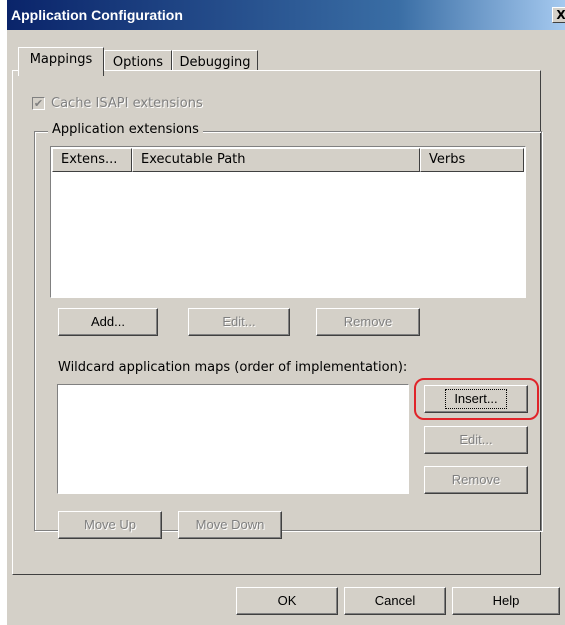  What do you see at coordinates (476, 480) in the screenshot?
I see `remove-wildcard-button: Remove` at bounding box center [476, 480].